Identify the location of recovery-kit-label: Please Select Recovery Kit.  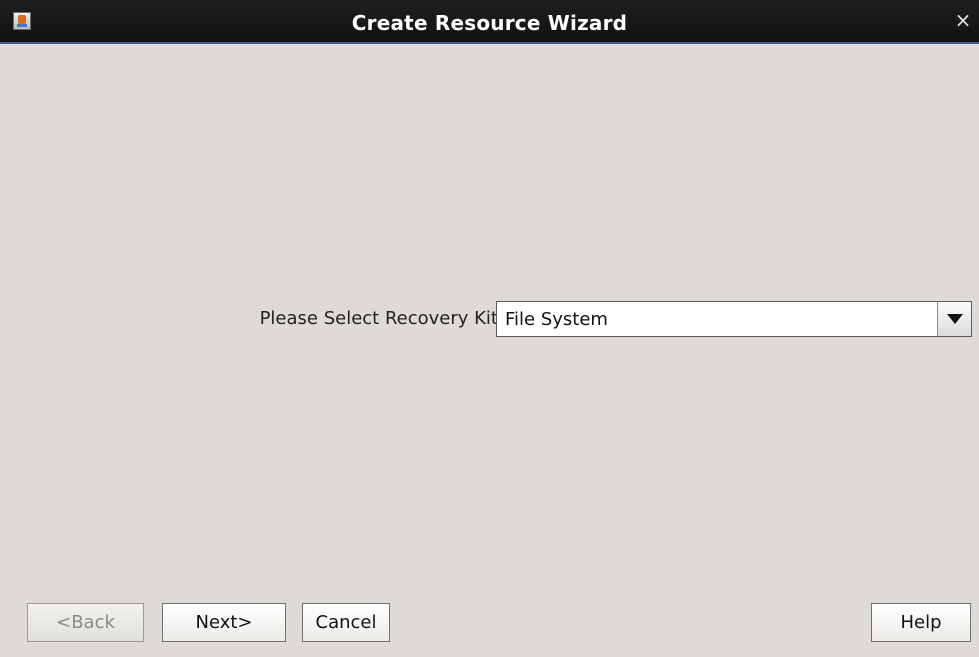
(378, 318).